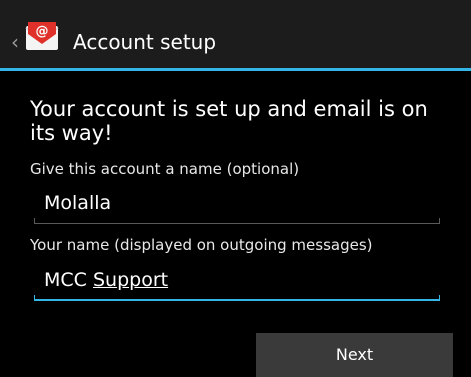 The image size is (471, 377). I want to click on your-name-input: MCC Support, so click(237, 282).